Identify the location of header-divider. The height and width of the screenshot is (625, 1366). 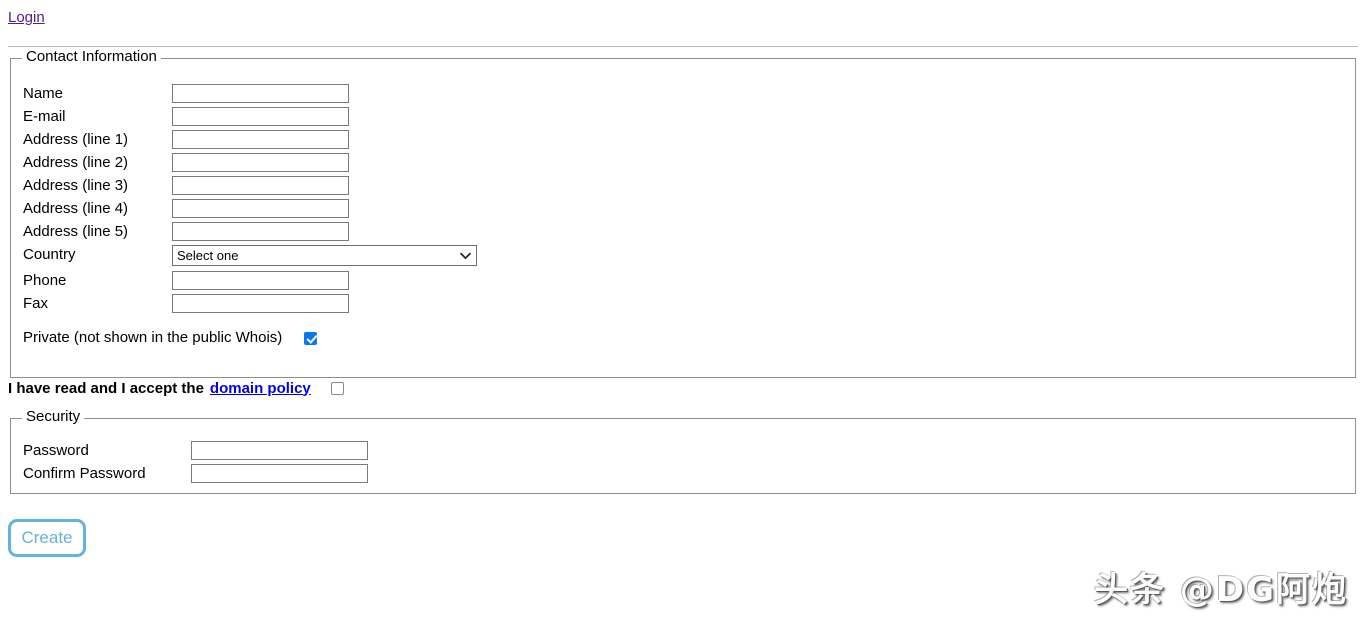
(683, 46).